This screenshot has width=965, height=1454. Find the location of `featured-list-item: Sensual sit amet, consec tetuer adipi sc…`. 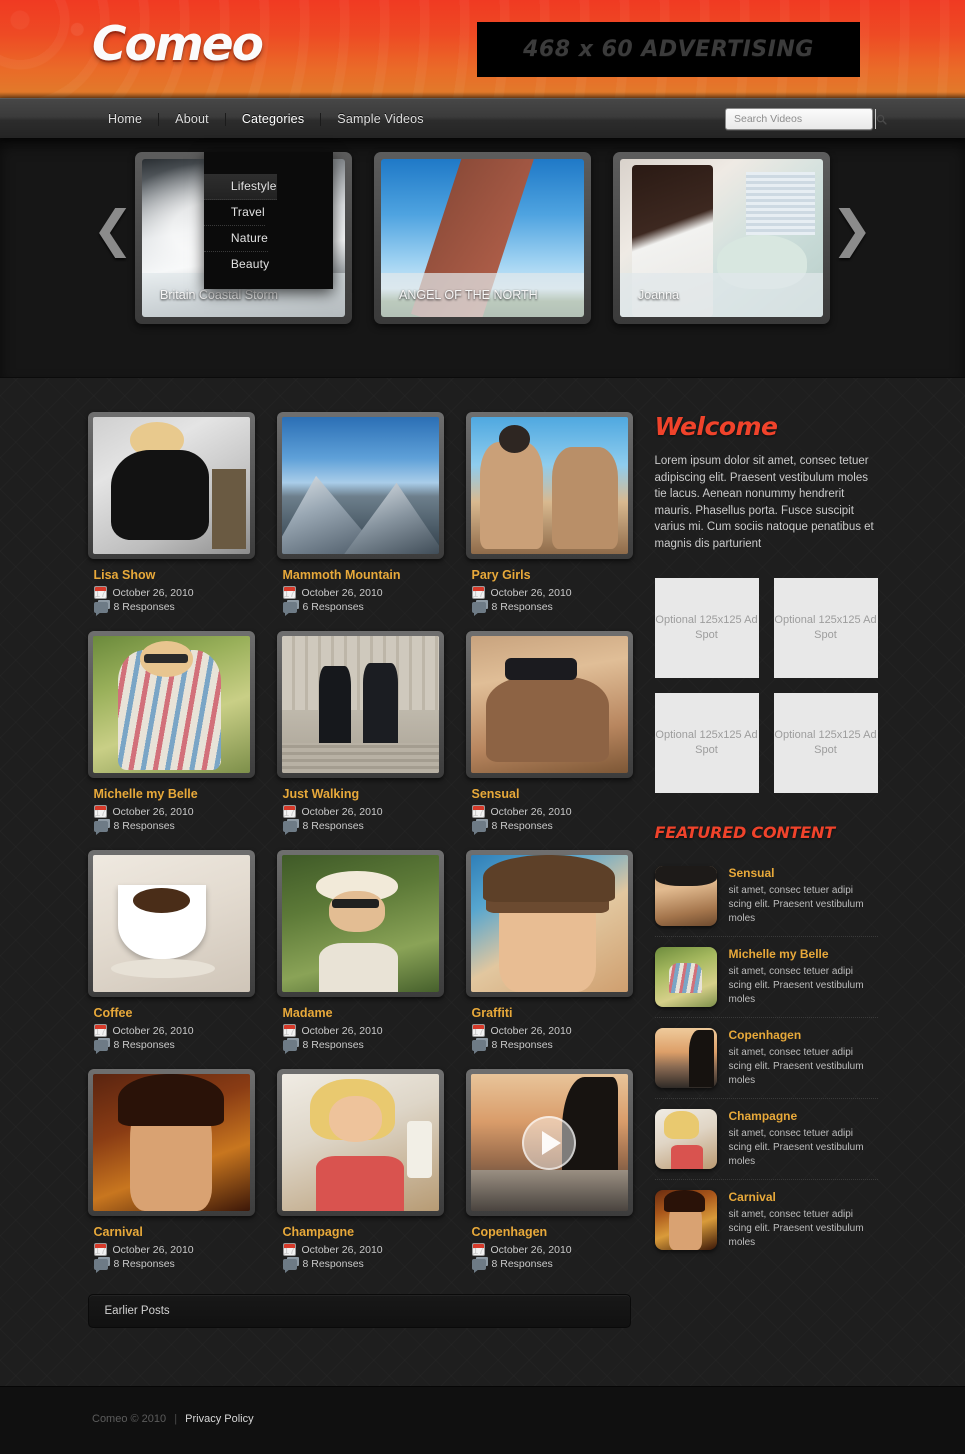

featured-list-item: Sensual sit amet, consec tetuer adipi sc… is located at coordinates (766, 896).